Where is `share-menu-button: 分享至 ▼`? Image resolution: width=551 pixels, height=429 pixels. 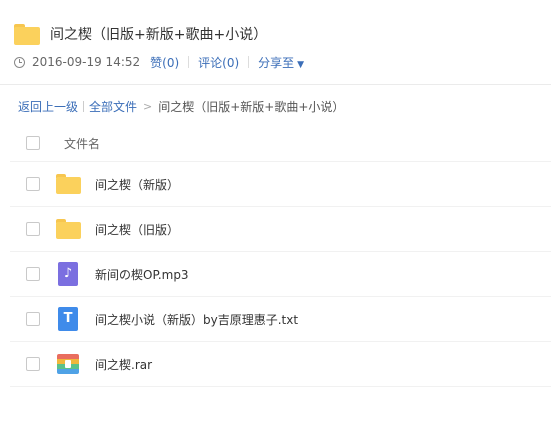 share-menu-button: 分享至 ▼ is located at coordinates (281, 62).